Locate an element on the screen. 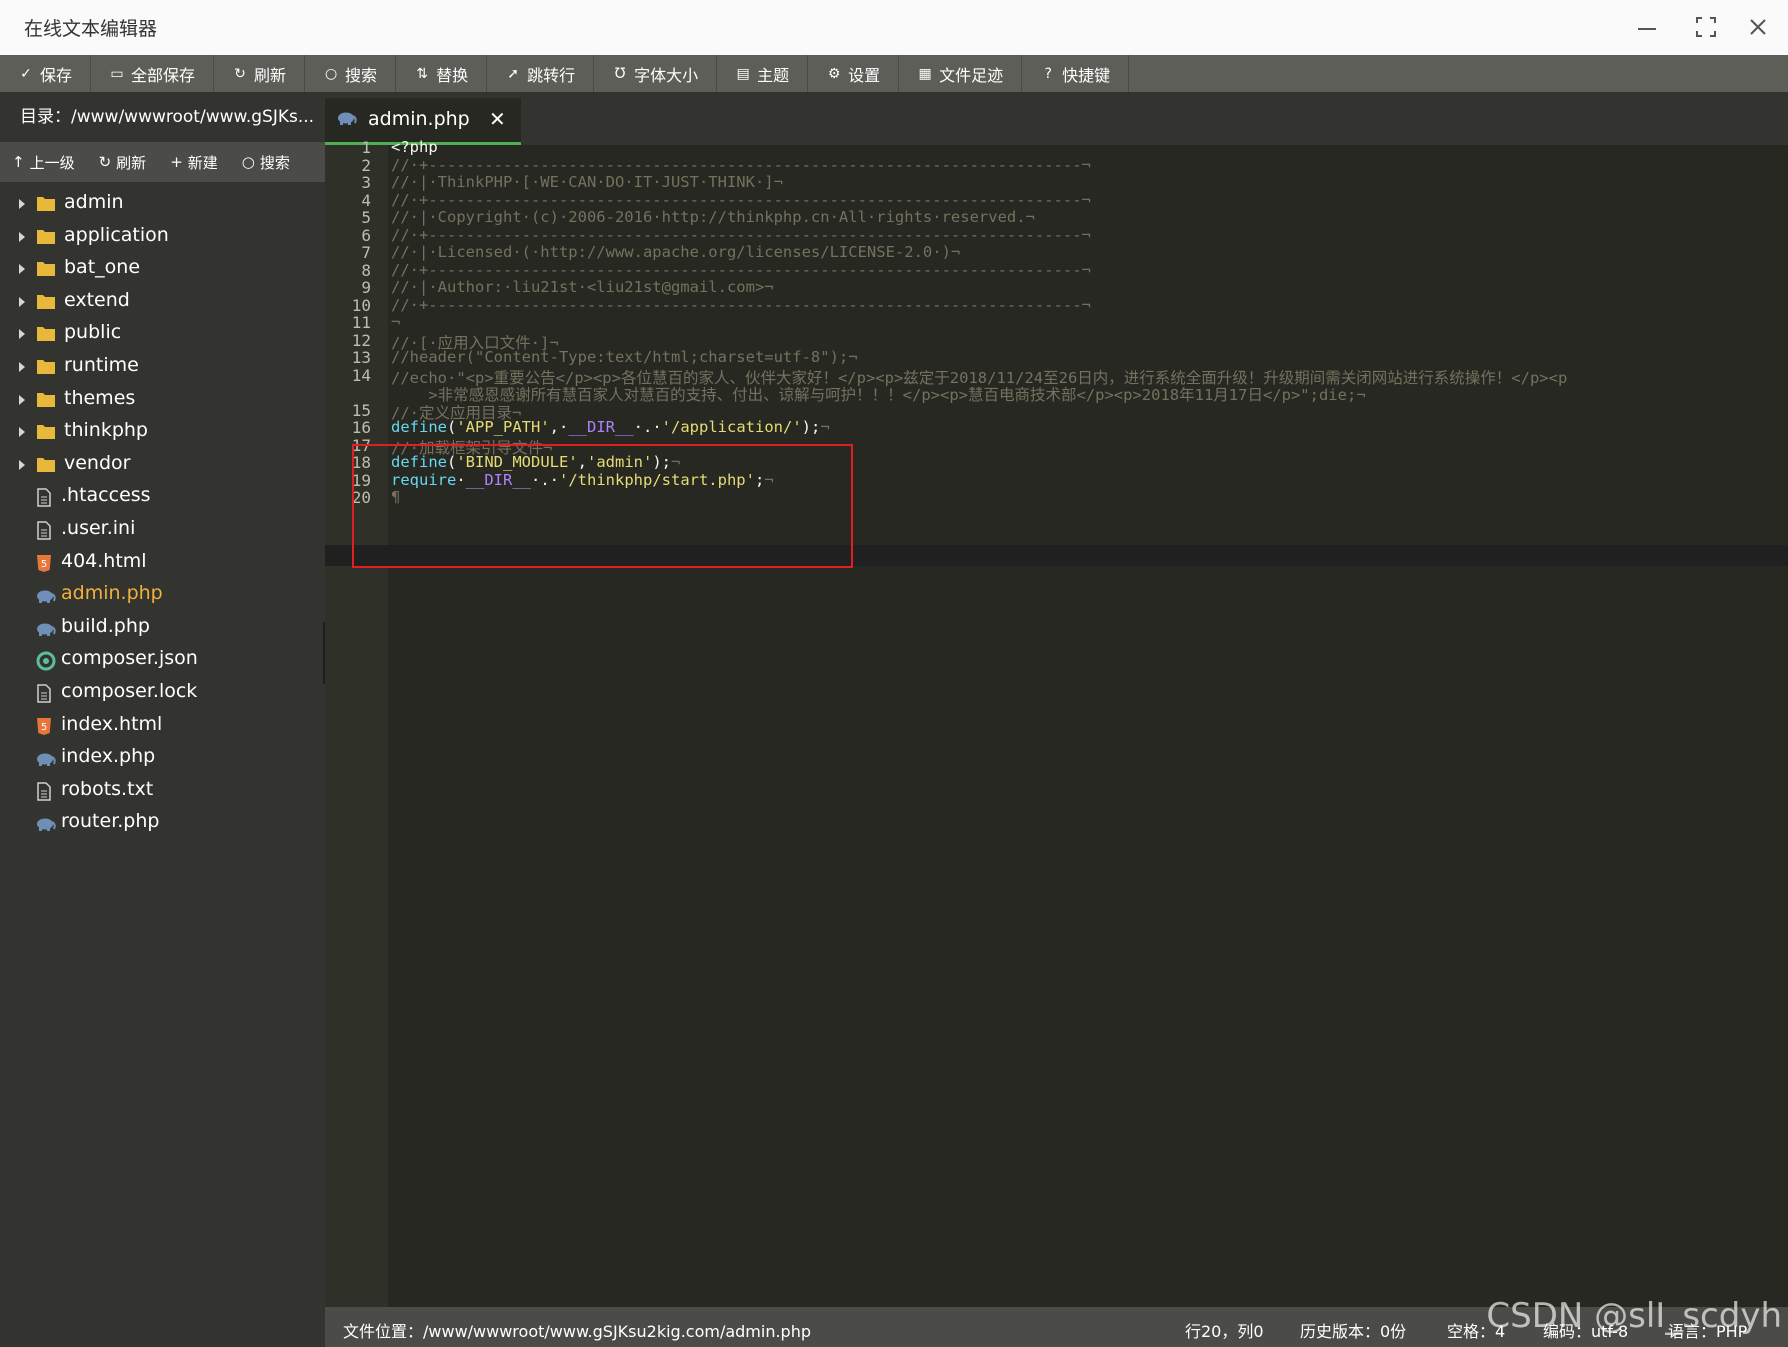 The width and height of the screenshot is (1788, 1347). line-number: 15 is located at coordinates (361, 410).